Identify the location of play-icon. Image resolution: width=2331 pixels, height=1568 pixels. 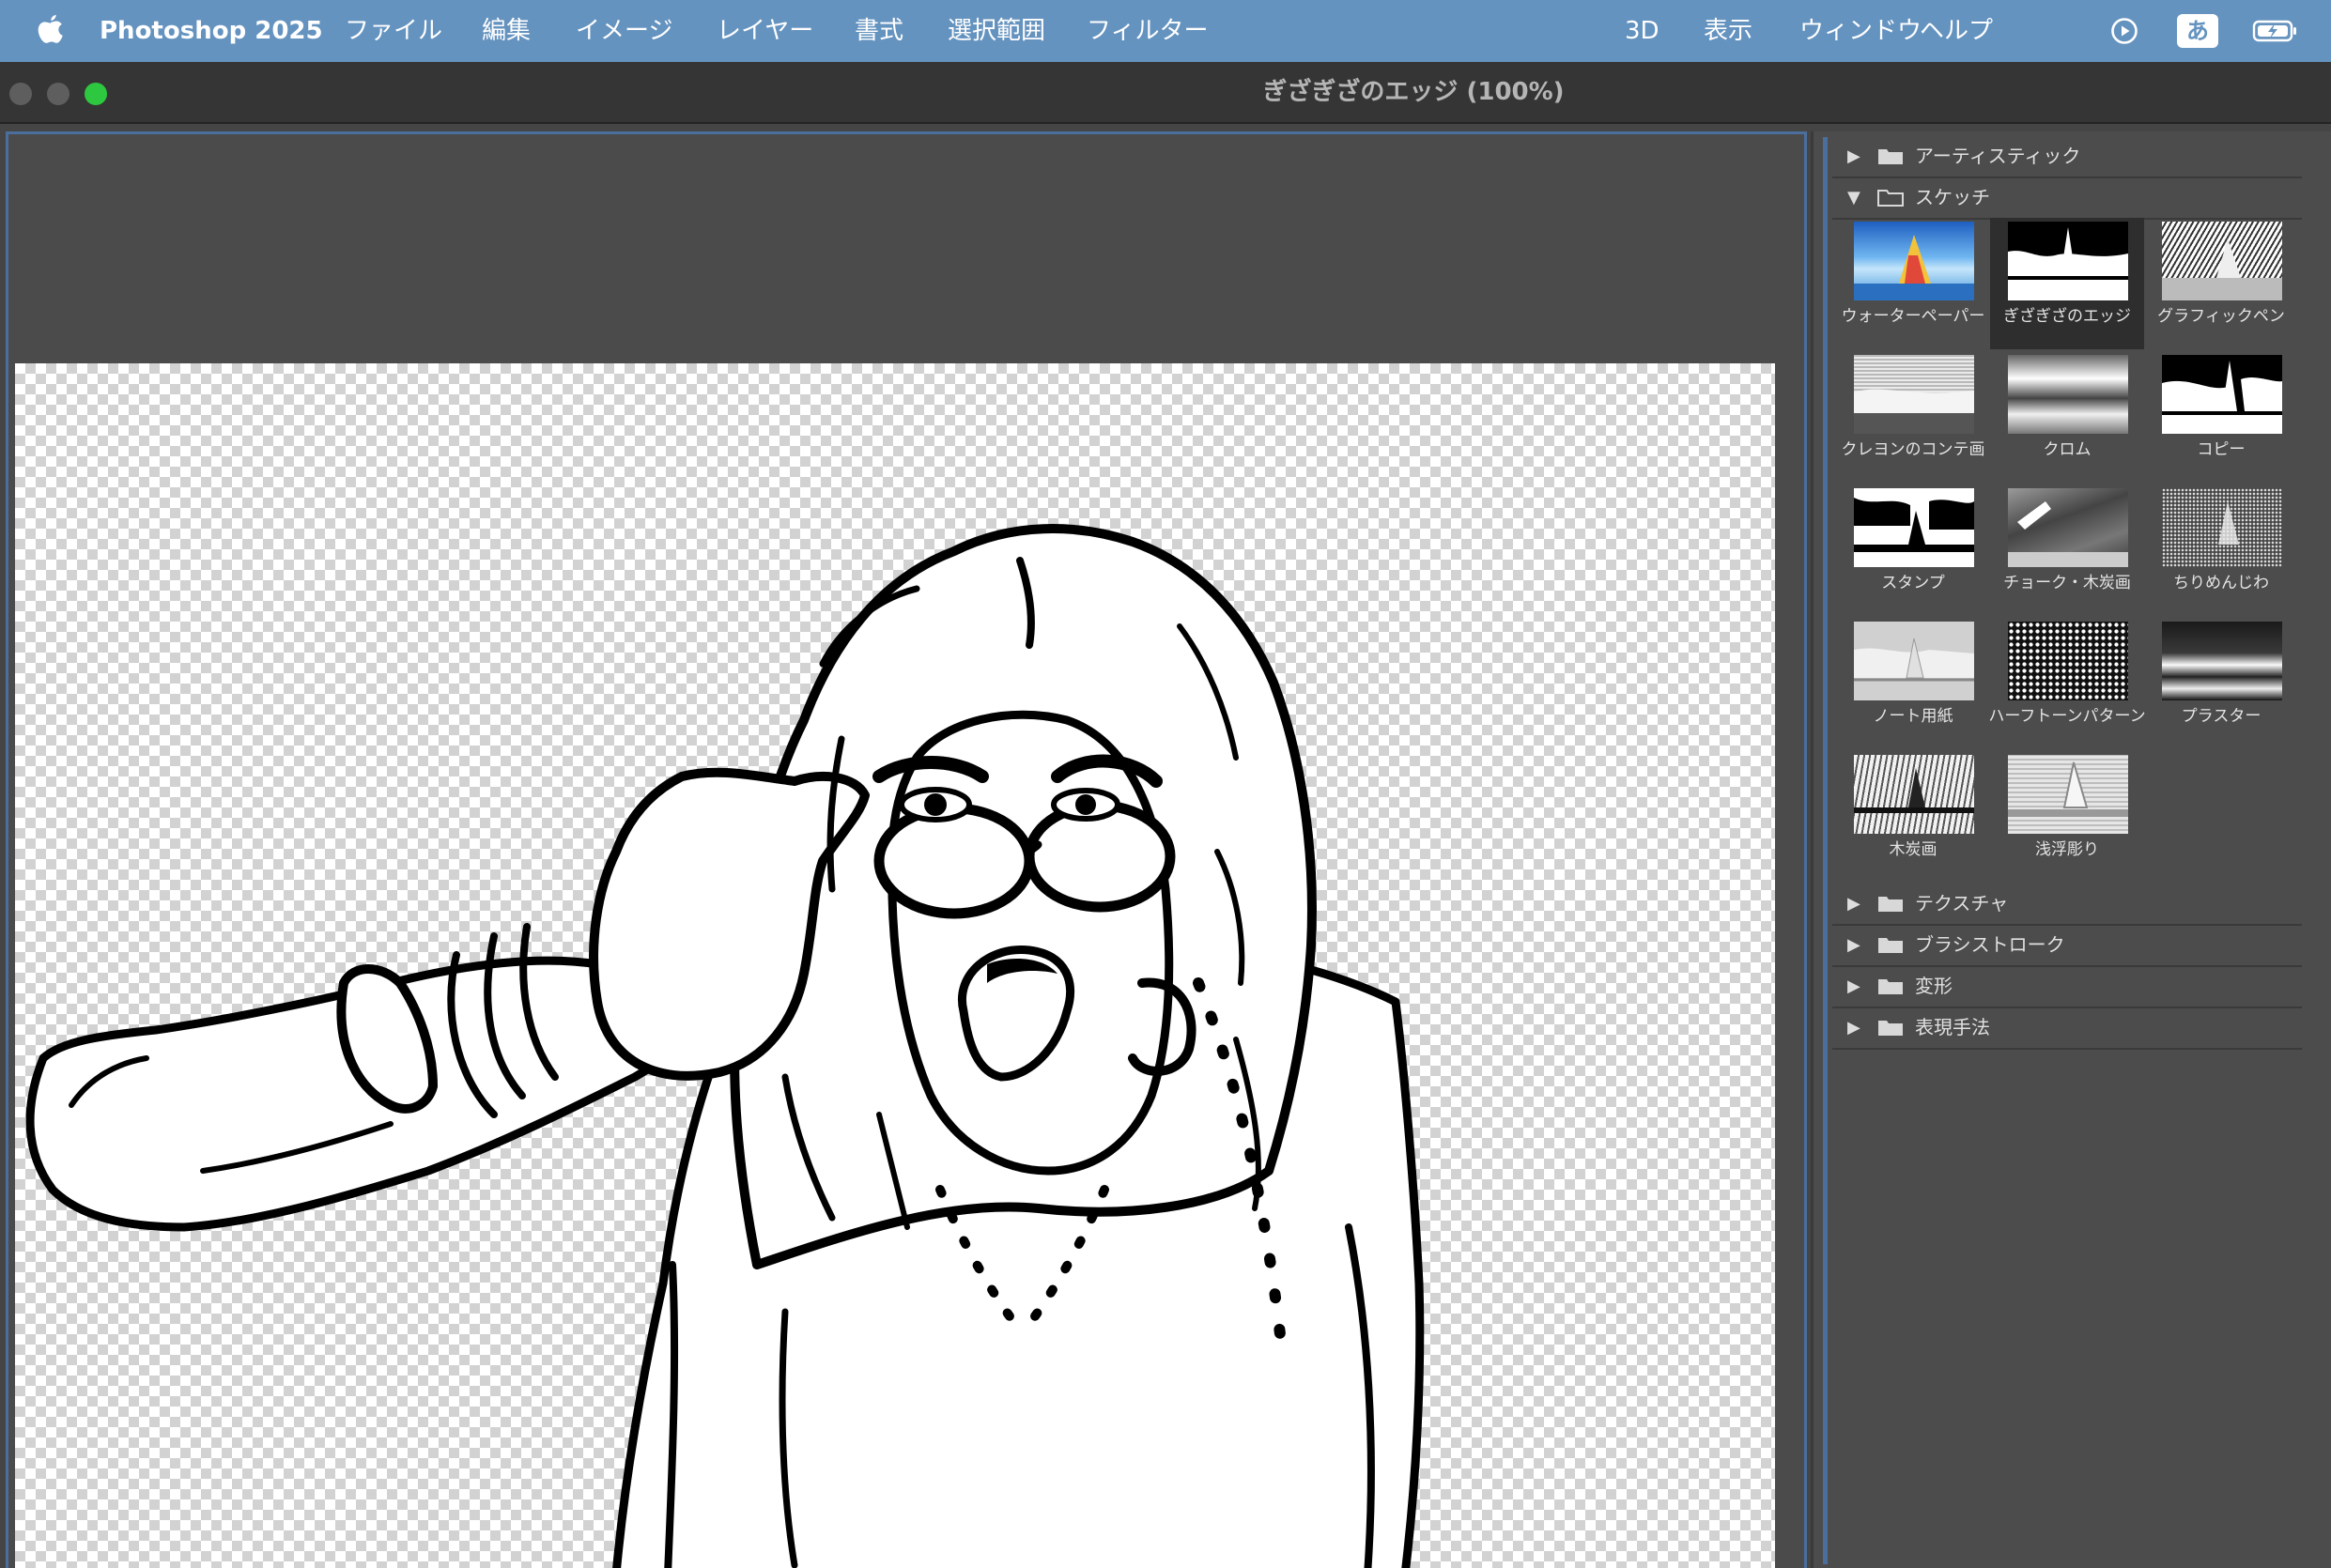
(2124, 31).